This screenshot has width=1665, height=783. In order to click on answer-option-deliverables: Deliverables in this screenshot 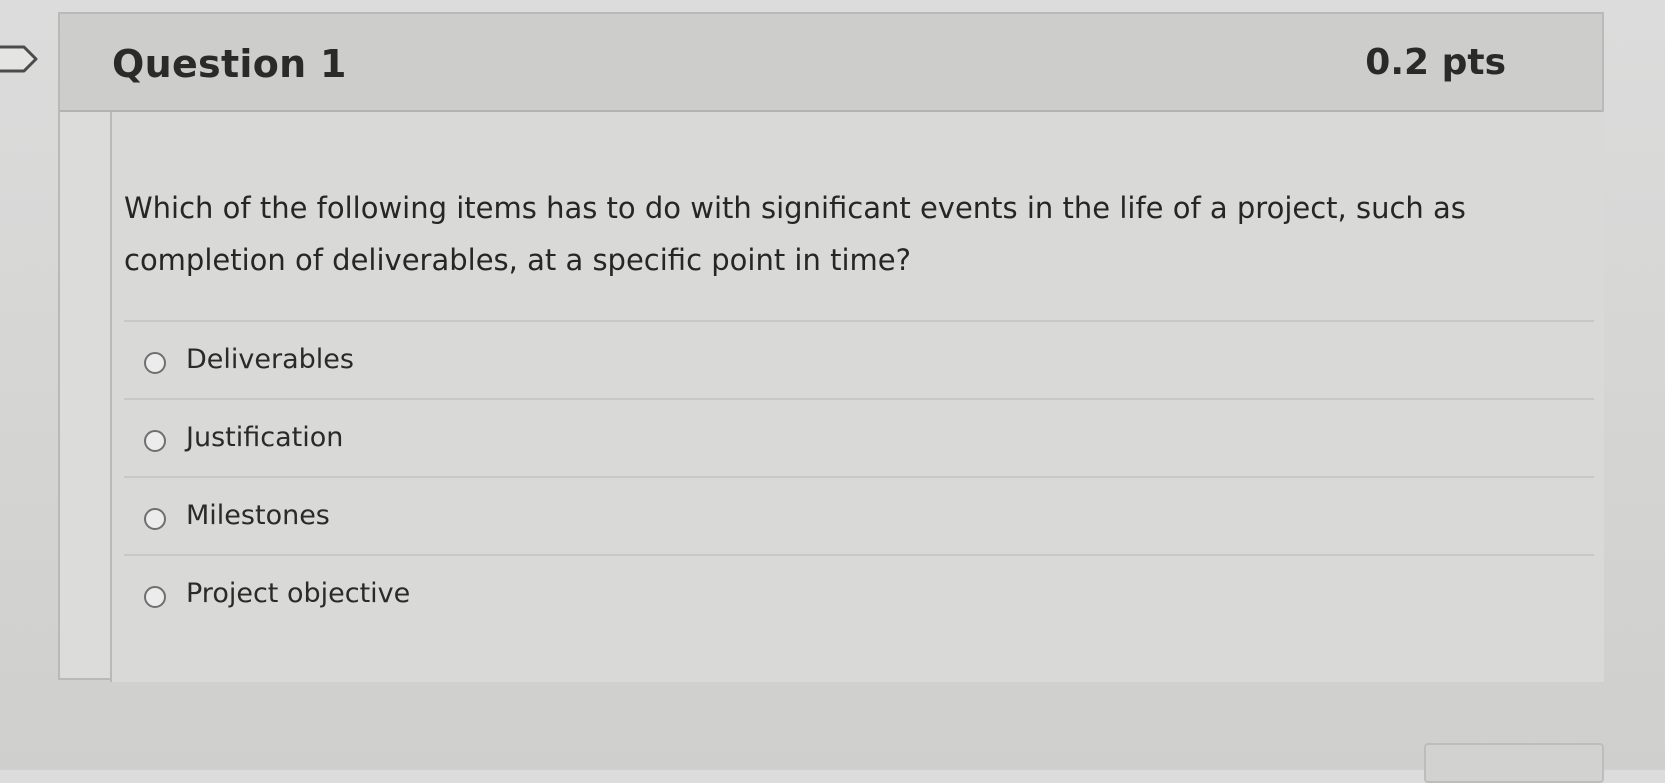, I will do `click(859, 359)`.